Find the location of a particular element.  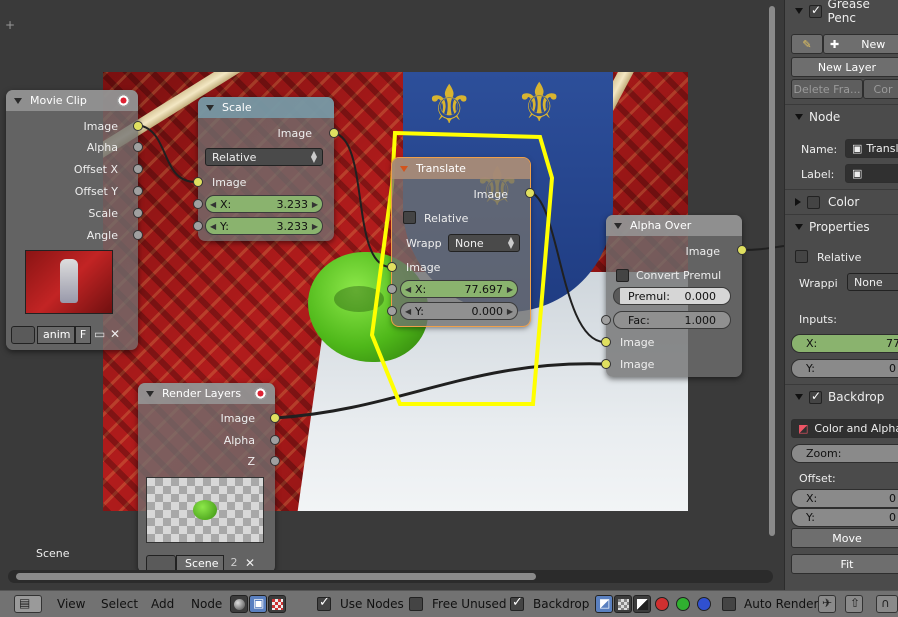

convert-button: Cor is located at coordinates (880, 89).